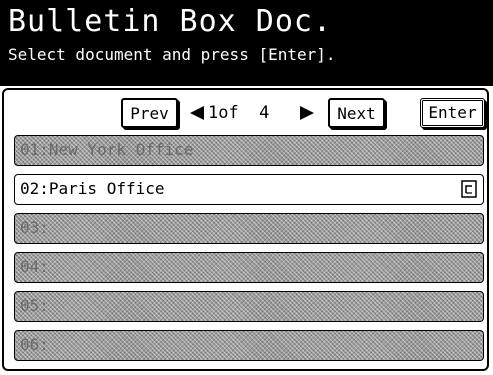 The height and width of the screenshot is (375, 493). Describe the element at coordinates (197, 113) in the screenshot. I see `left-arrow-icon` at that location.